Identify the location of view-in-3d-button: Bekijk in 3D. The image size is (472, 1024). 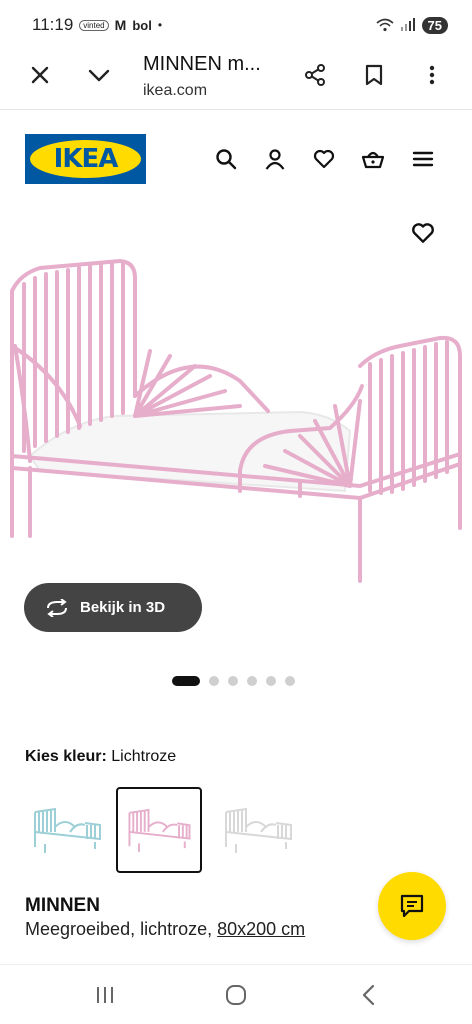
(113, 607).